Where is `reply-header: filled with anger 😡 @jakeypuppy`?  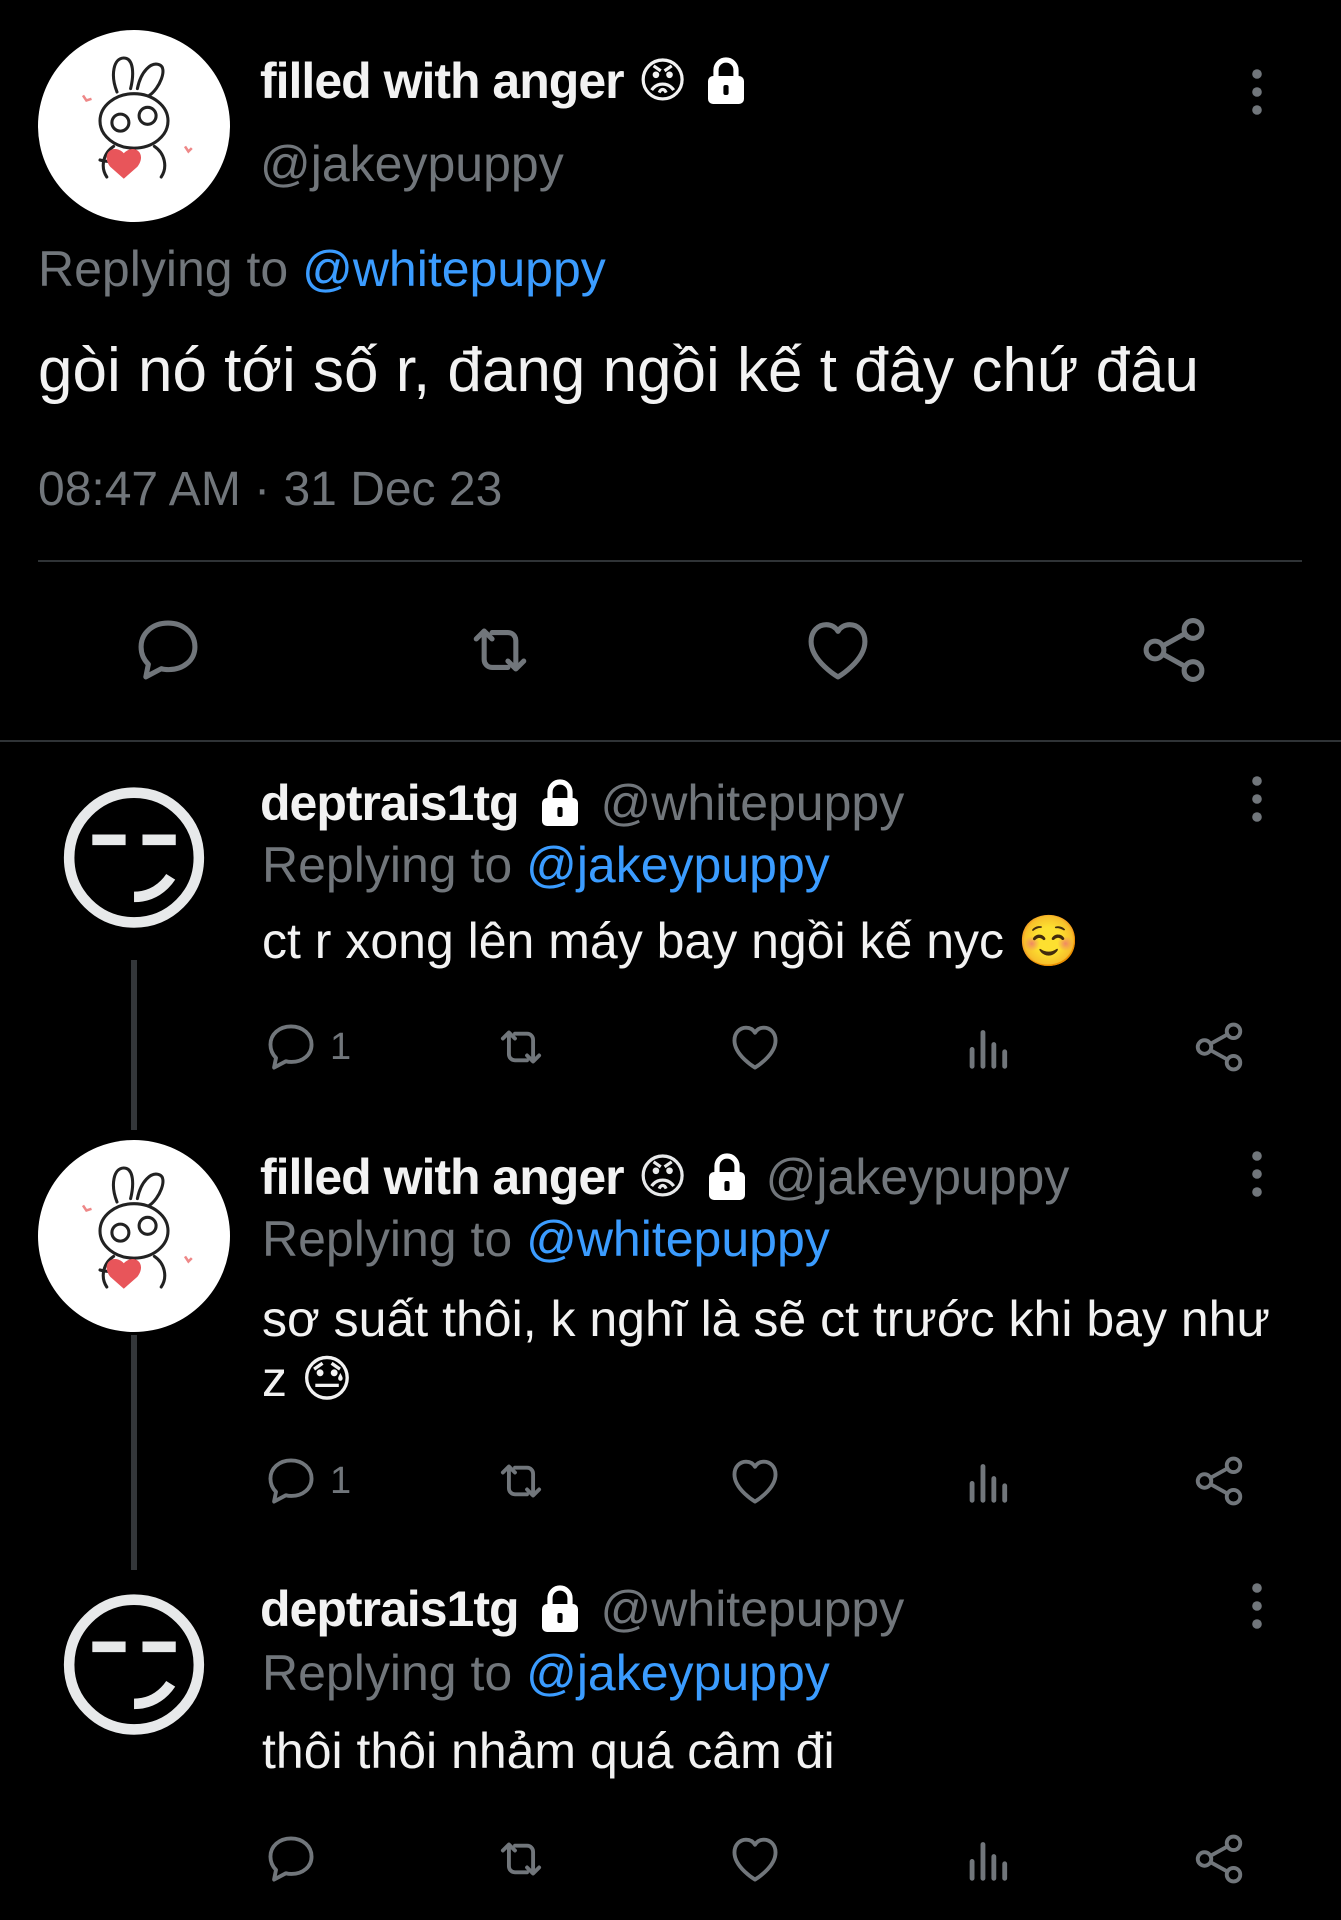 reply-header: filled with anger 😡 @jakeypuppy is located at coordinates (664, 1177).